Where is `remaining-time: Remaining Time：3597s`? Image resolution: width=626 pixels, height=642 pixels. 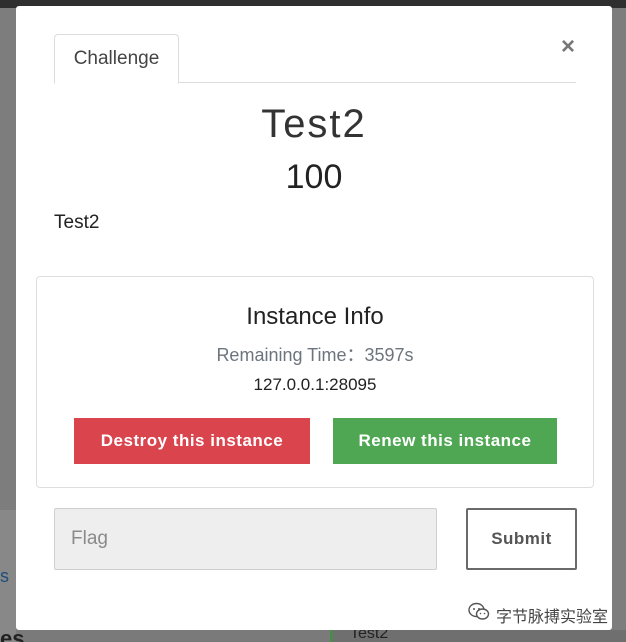
remaining-time: Remaining Time：3597s is located at coordinates (315, 355).